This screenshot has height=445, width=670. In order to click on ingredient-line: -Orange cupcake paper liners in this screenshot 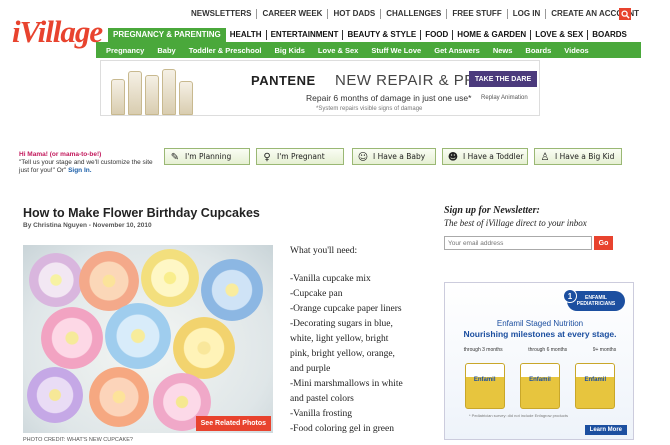, I will do `click(346, 309)`.